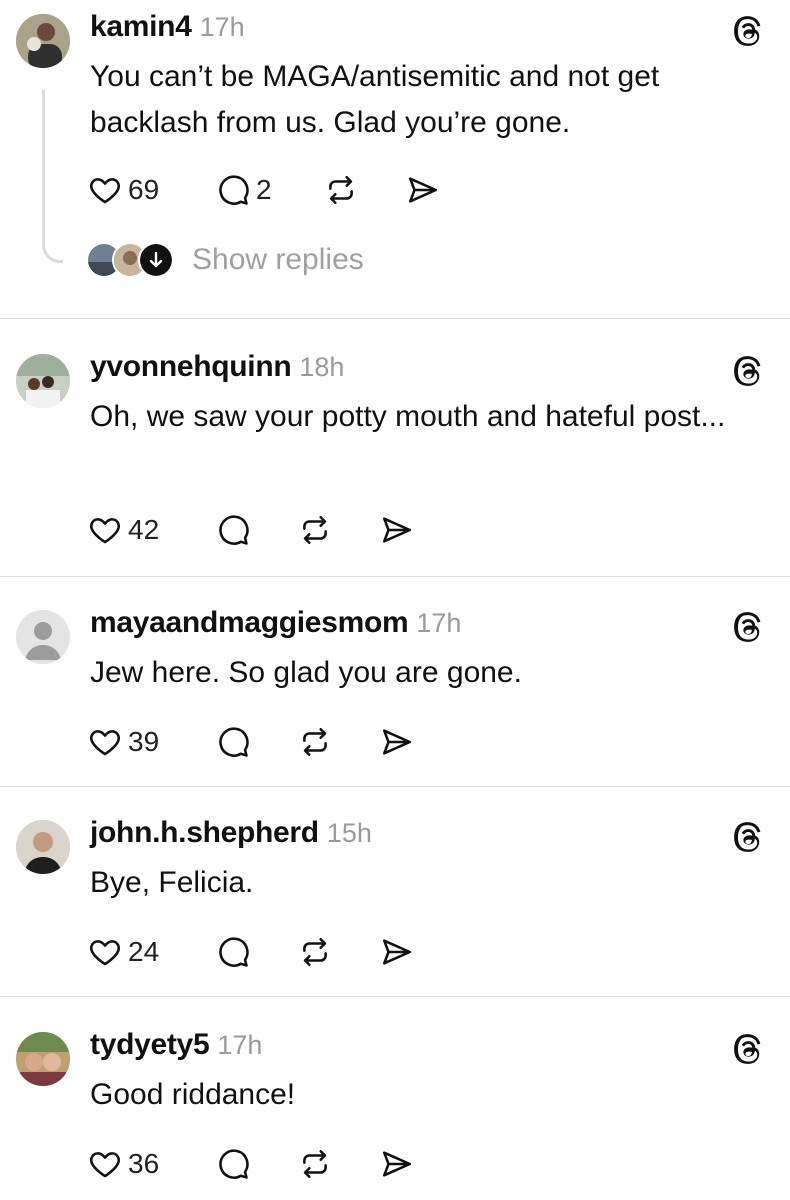 The image size is (790, 1200). Describe the element at coordinates (144, 189) in the screenshot. I see `like-count: 69` at that location.